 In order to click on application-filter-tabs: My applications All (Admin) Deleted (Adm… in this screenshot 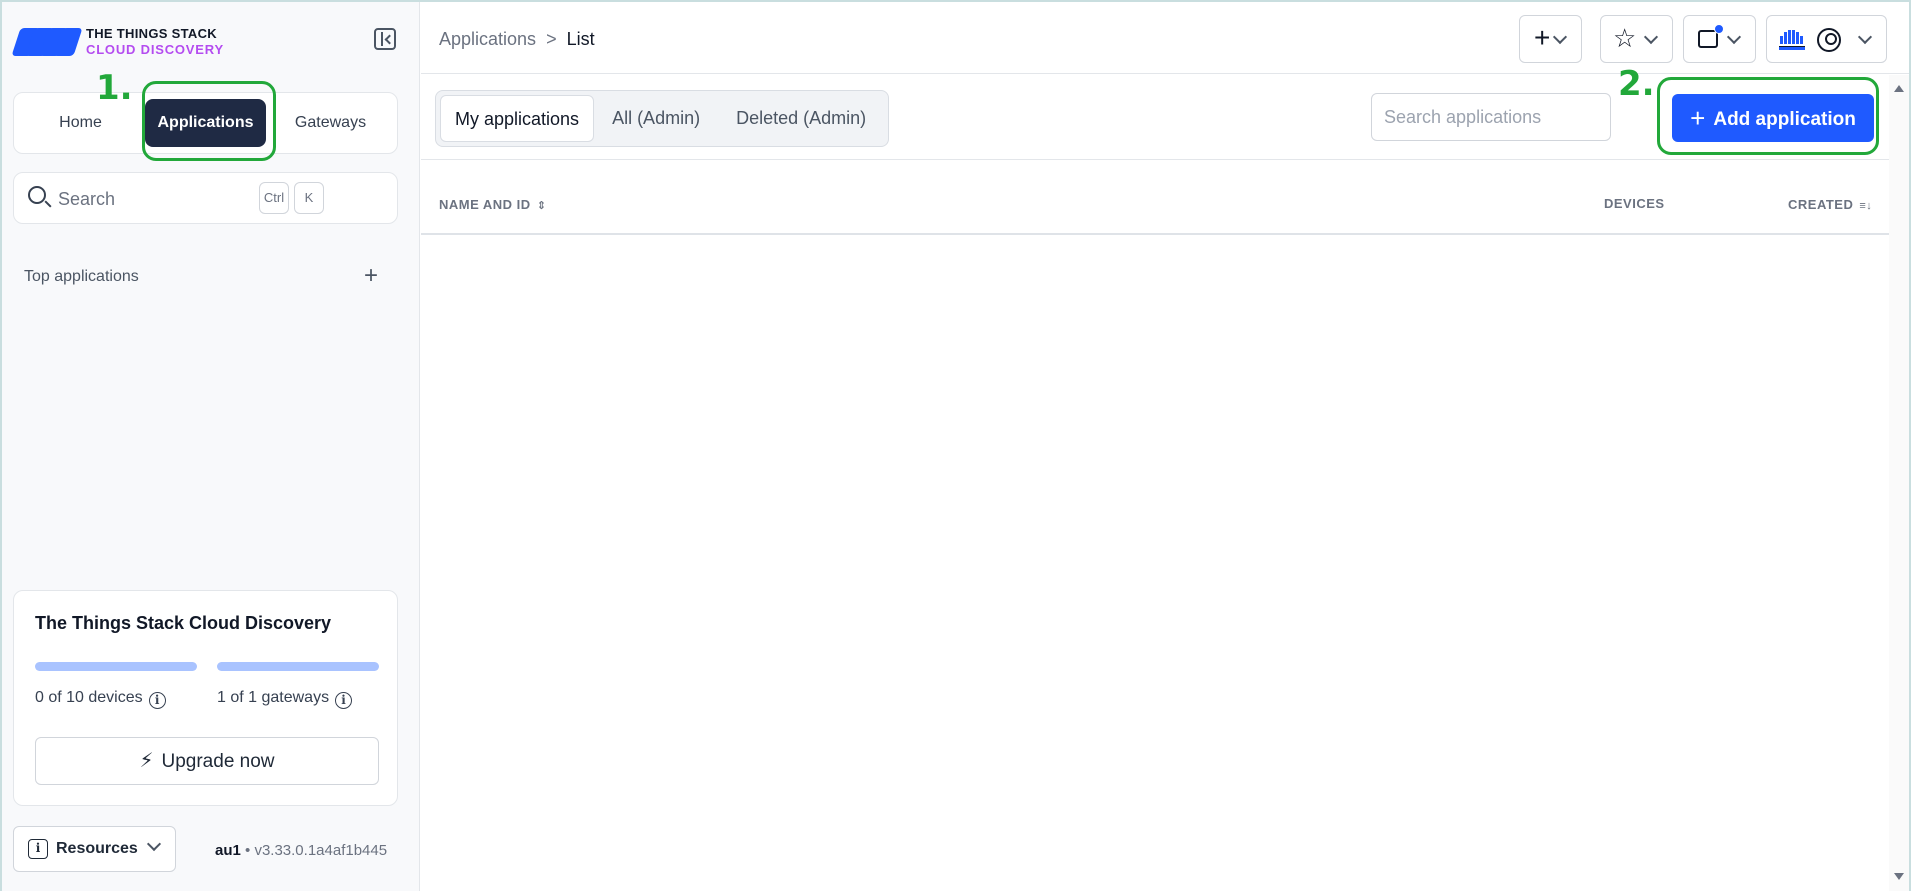, I will do `click(662, 118)`.